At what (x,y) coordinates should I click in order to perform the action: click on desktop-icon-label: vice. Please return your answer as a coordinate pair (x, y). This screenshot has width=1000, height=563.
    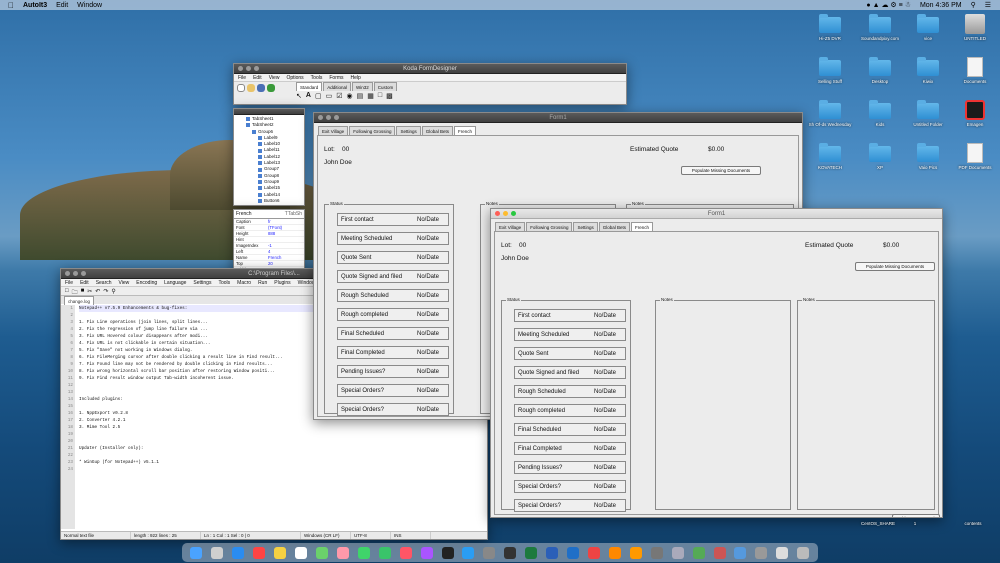
    Looking at the image, I should click on (928, 38).